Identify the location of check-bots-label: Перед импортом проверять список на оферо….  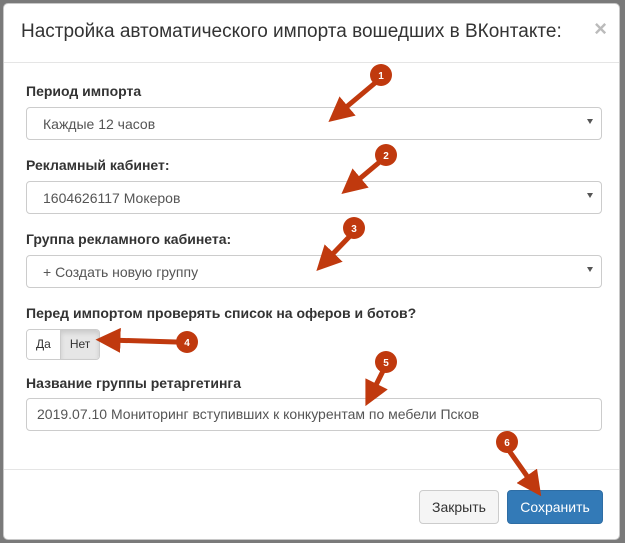
(221, 313).